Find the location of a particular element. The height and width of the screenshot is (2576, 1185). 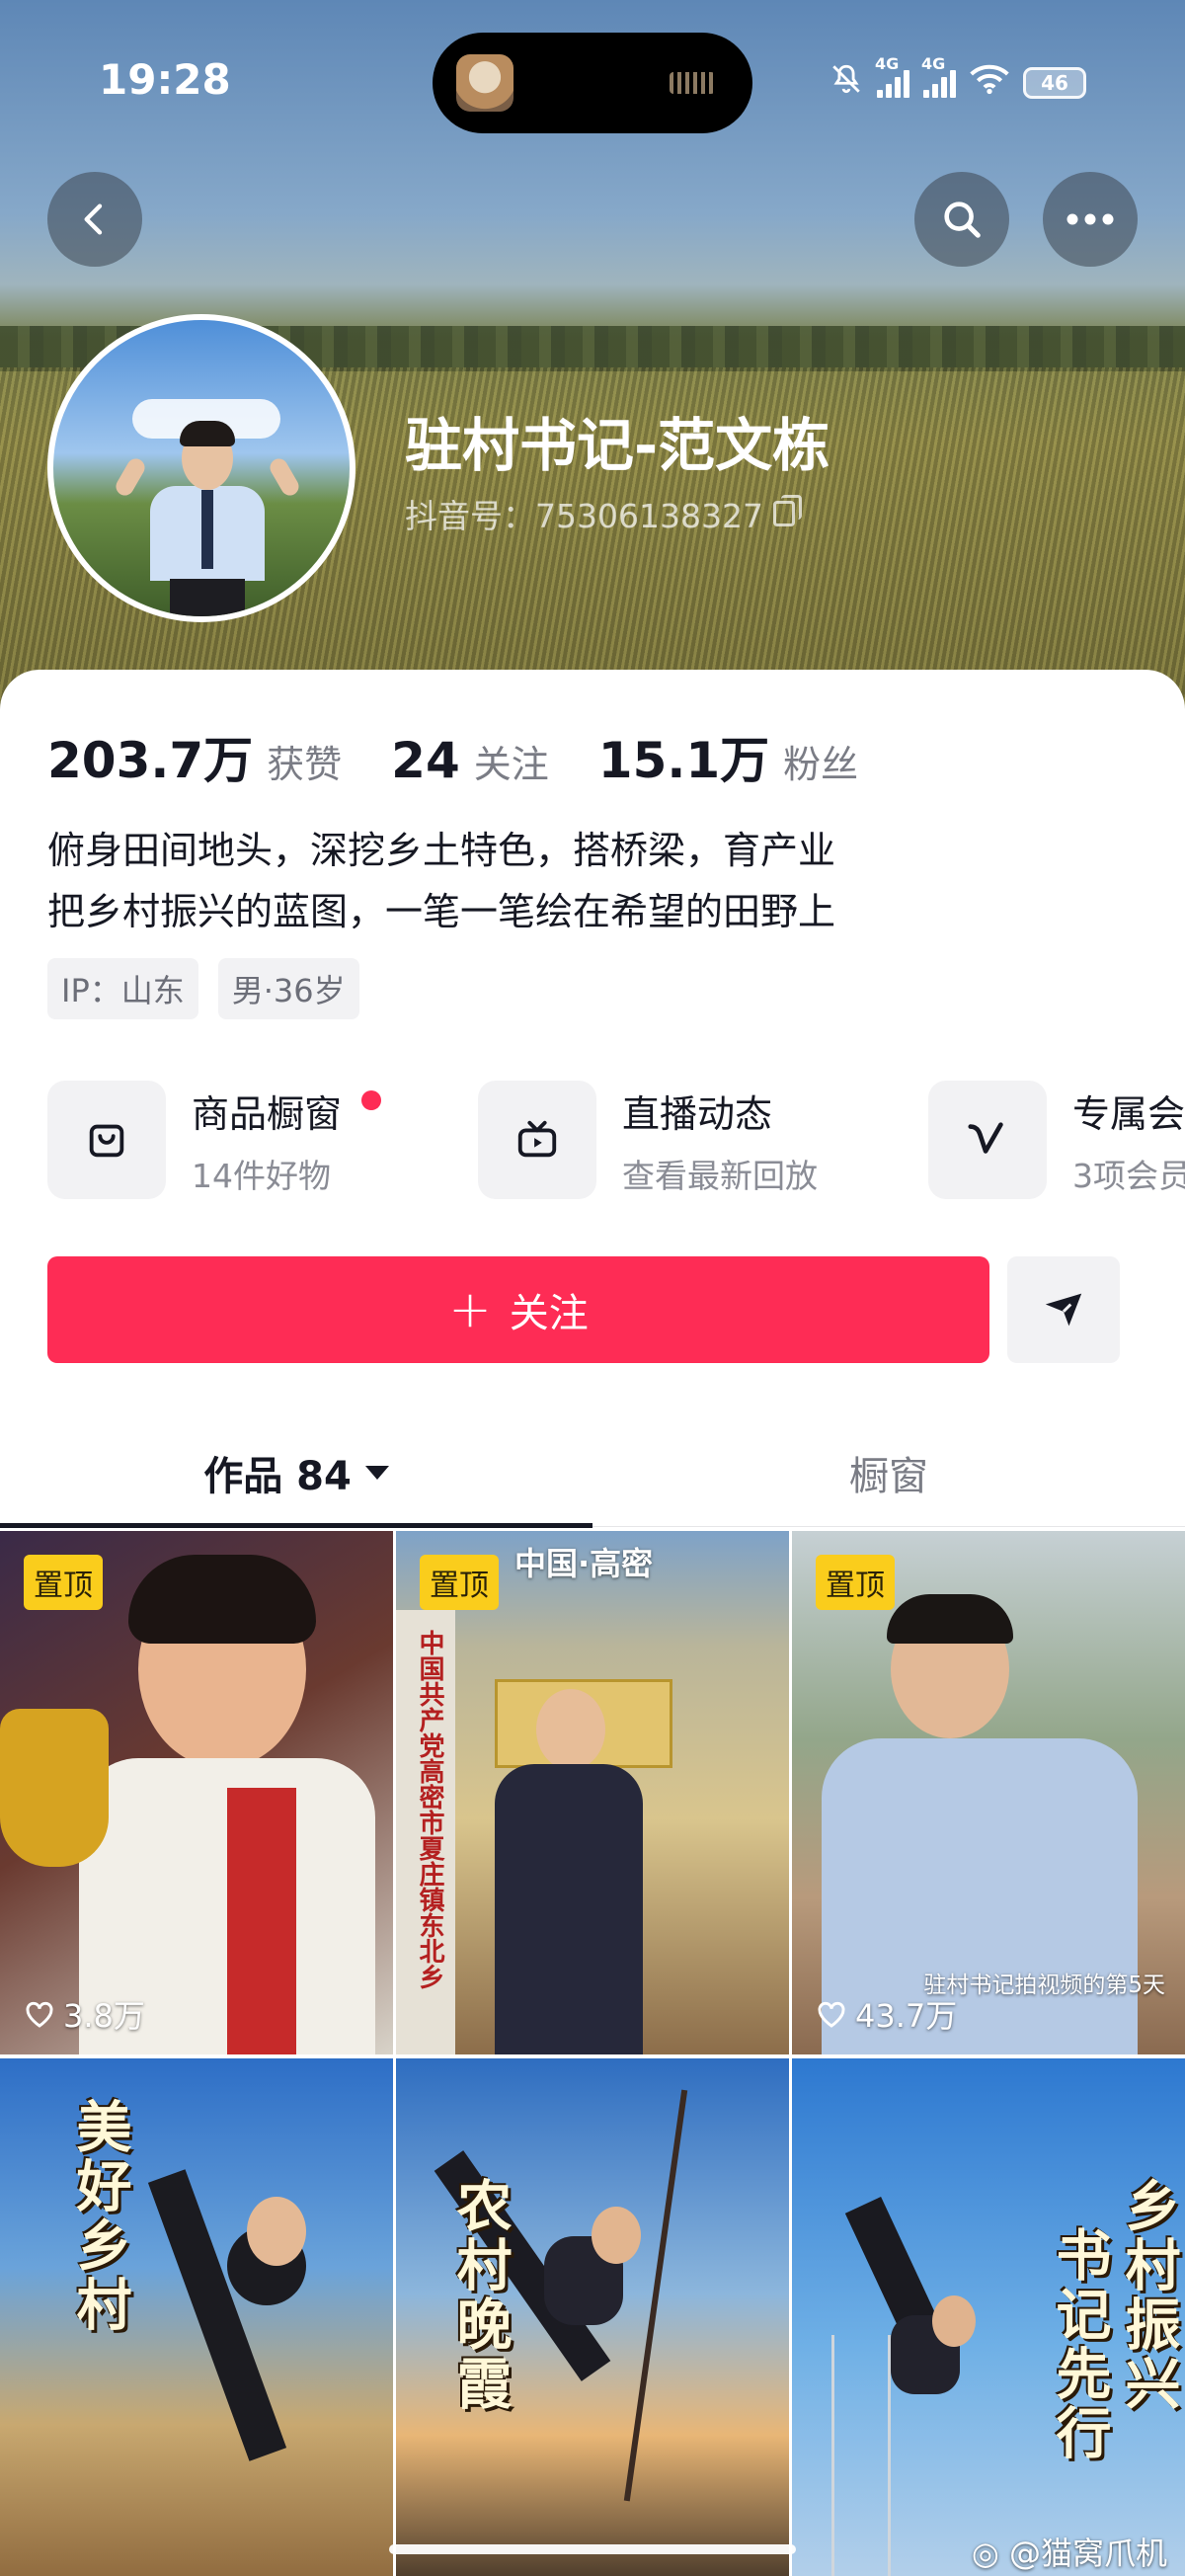

home-indicator is located at coordinates (592, 2549).